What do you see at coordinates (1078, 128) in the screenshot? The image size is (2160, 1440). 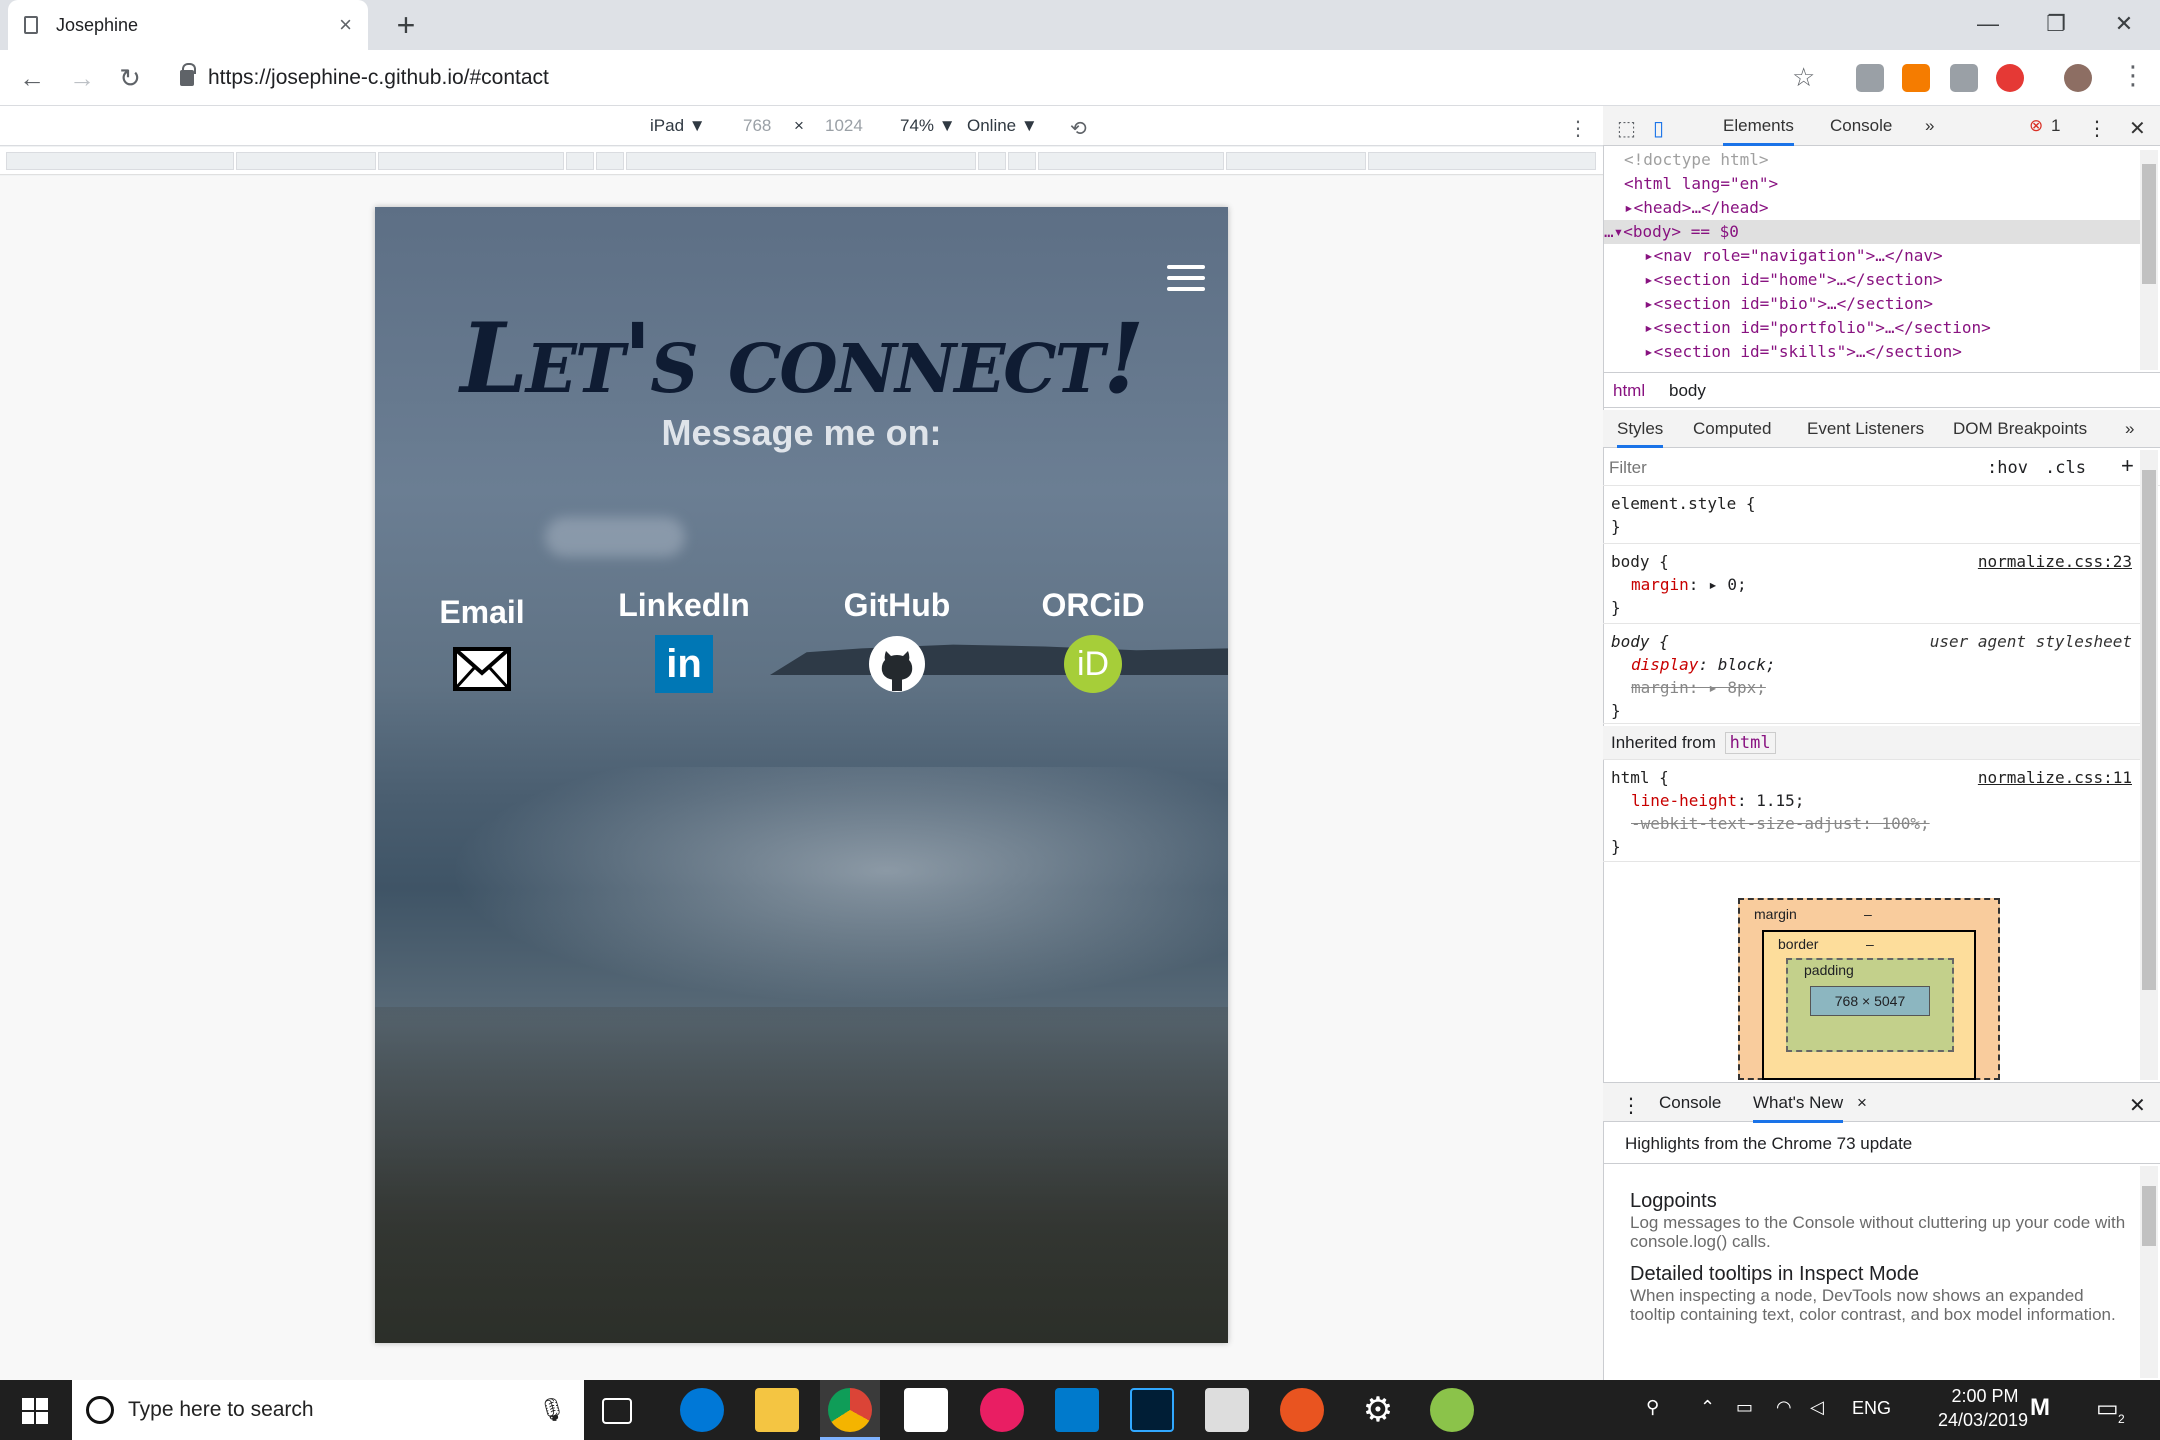 I see `rotate-icon: ⟲` at bounding box center [1078, 128].